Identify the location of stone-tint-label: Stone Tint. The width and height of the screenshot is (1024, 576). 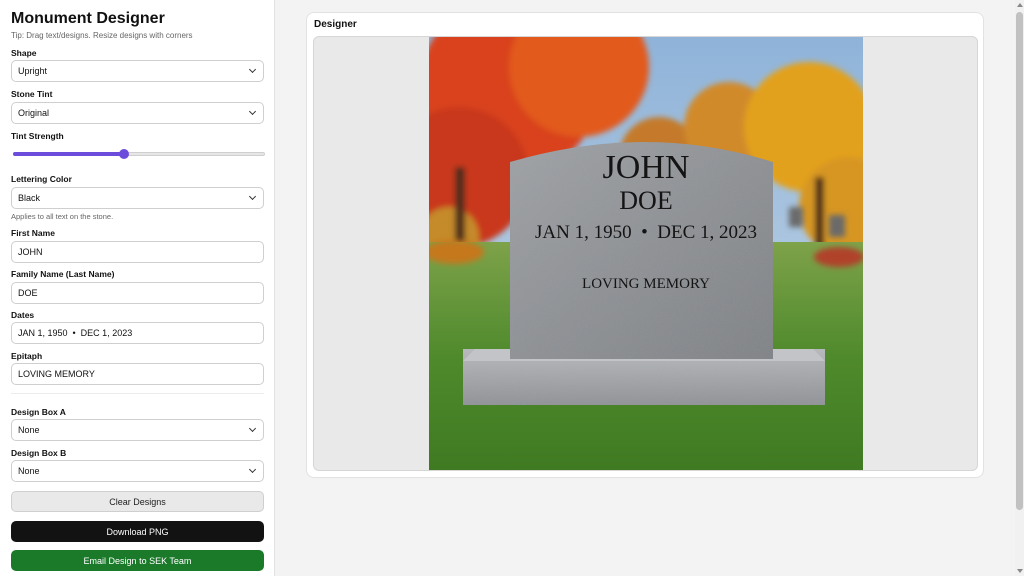
(32, 94).